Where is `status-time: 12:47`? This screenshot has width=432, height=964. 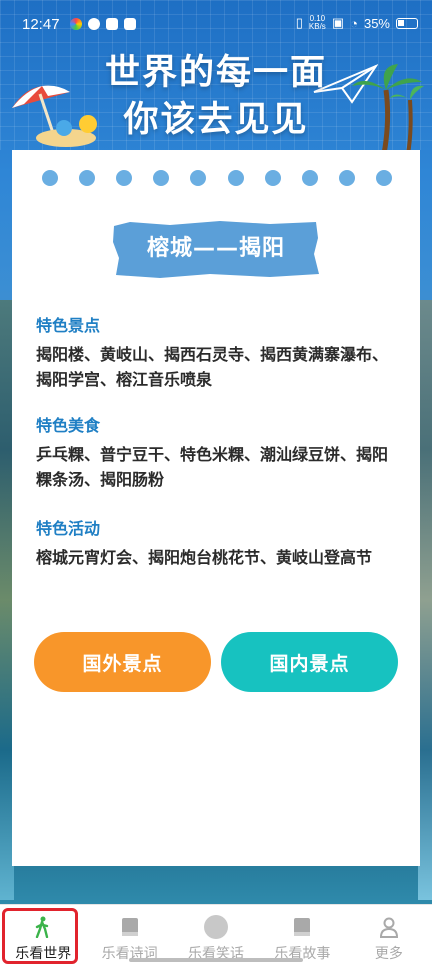 status-time: 12:47 is located at coordinates (41, 24).